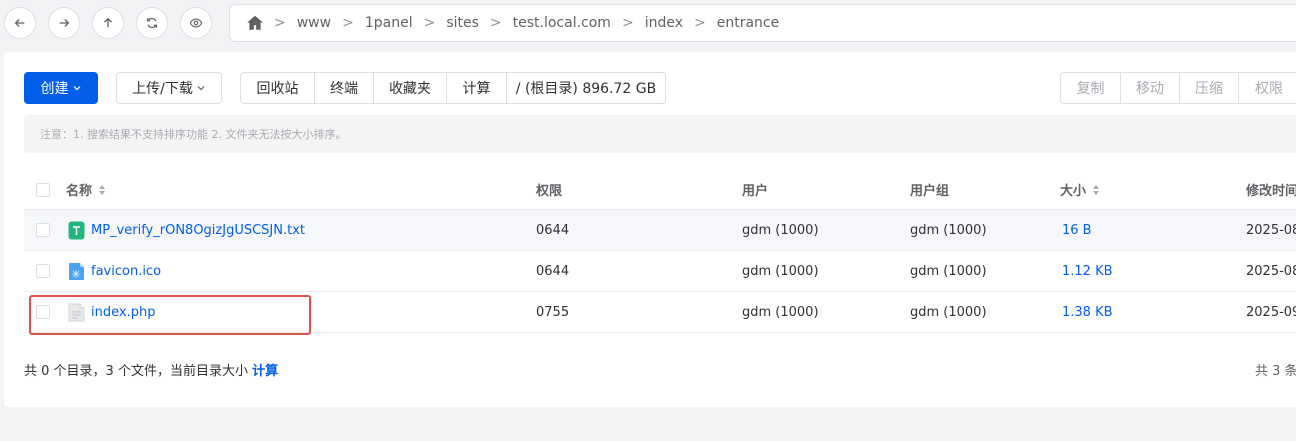 The height and width of the screenshot is (441, 1296). I want to click on refresh-button, so click(152, 23).